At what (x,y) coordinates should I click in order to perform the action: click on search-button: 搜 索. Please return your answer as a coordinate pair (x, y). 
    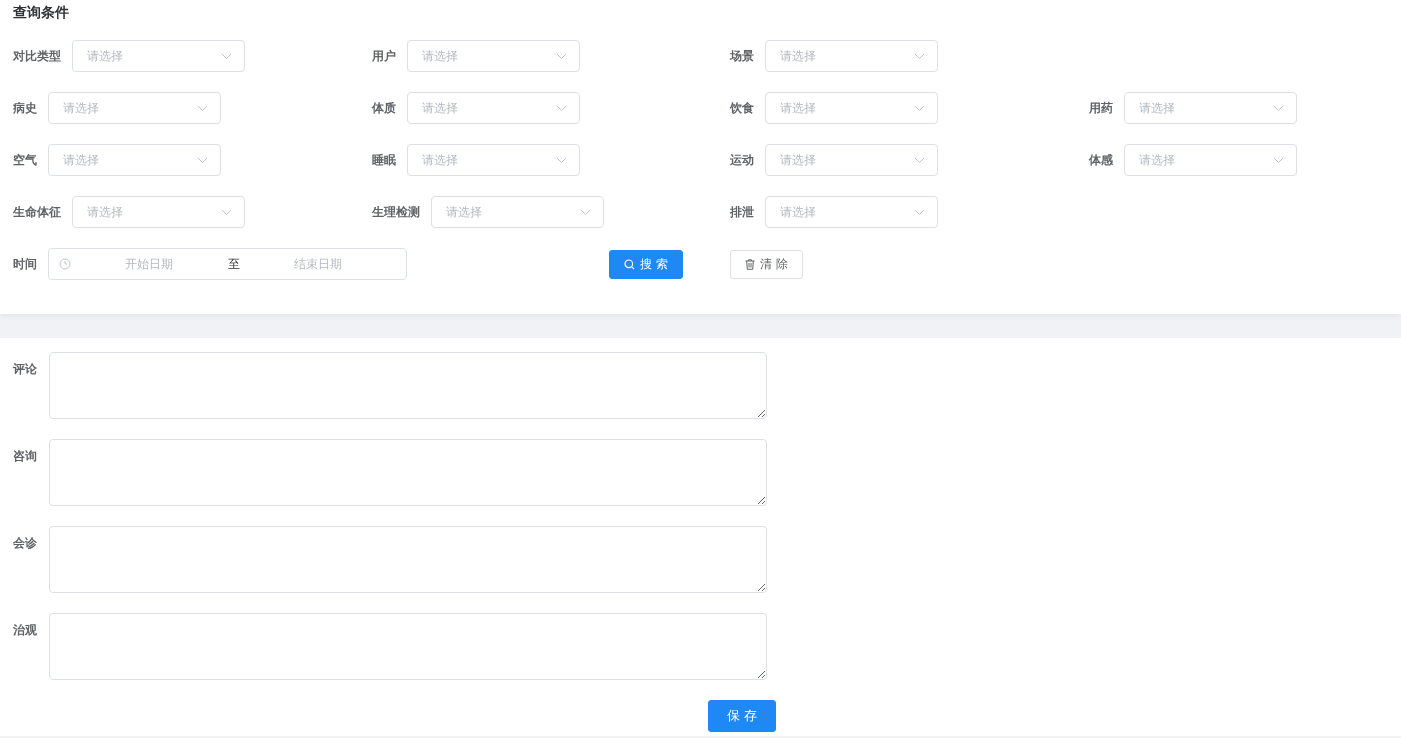
    Looking at the image, I should click on (646, 264).